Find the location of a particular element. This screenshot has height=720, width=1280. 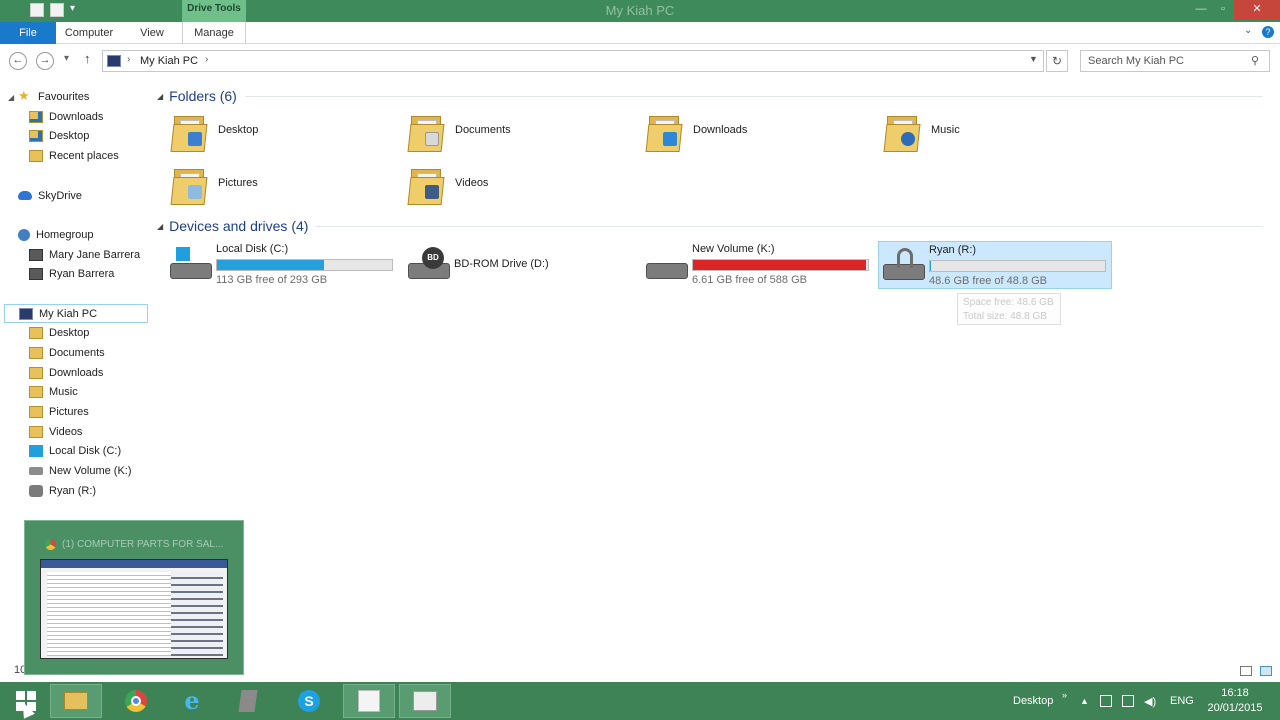

tab-computer: Computer is located at coordinates (89, 33).